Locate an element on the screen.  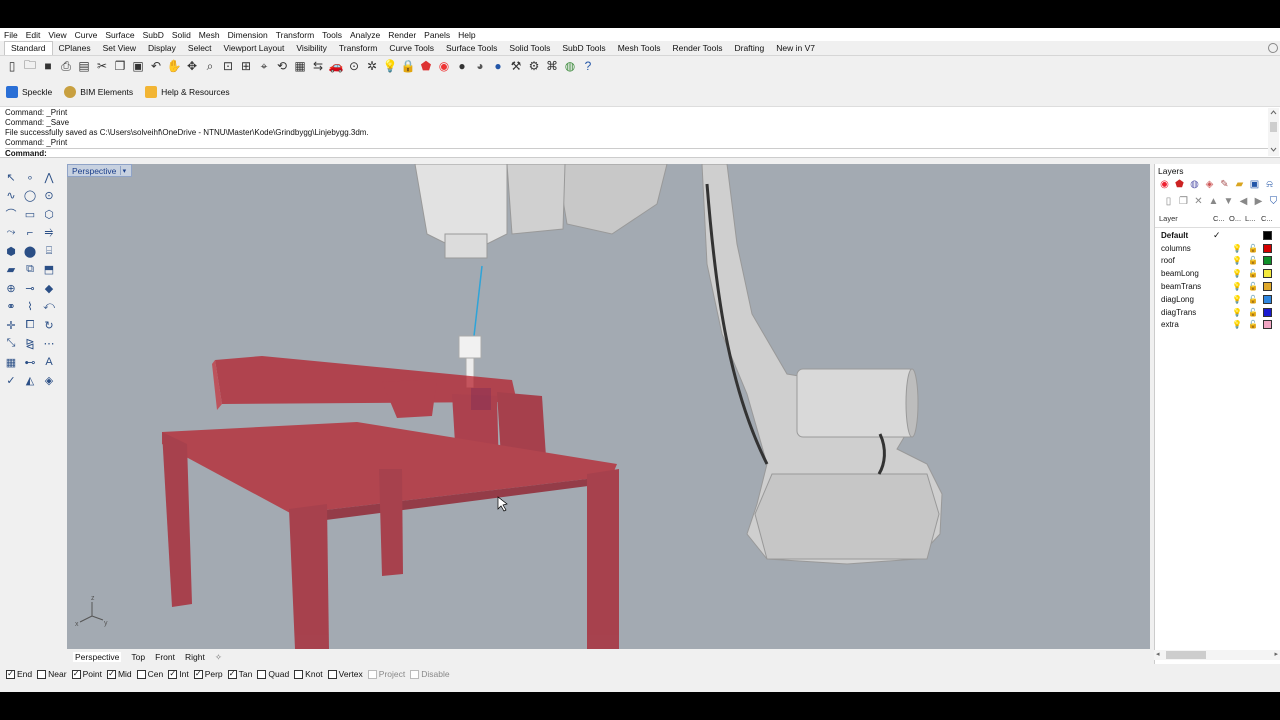
delete-layer-icon: ✕ is located at coordinates (1198, 201).